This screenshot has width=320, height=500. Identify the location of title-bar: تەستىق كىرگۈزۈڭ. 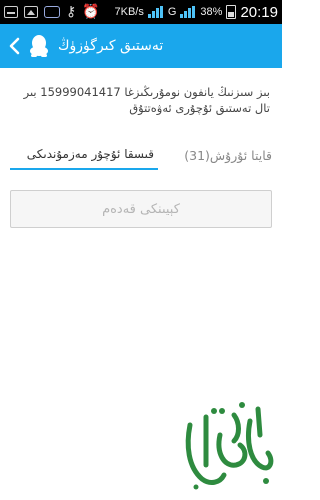
(141, 46).